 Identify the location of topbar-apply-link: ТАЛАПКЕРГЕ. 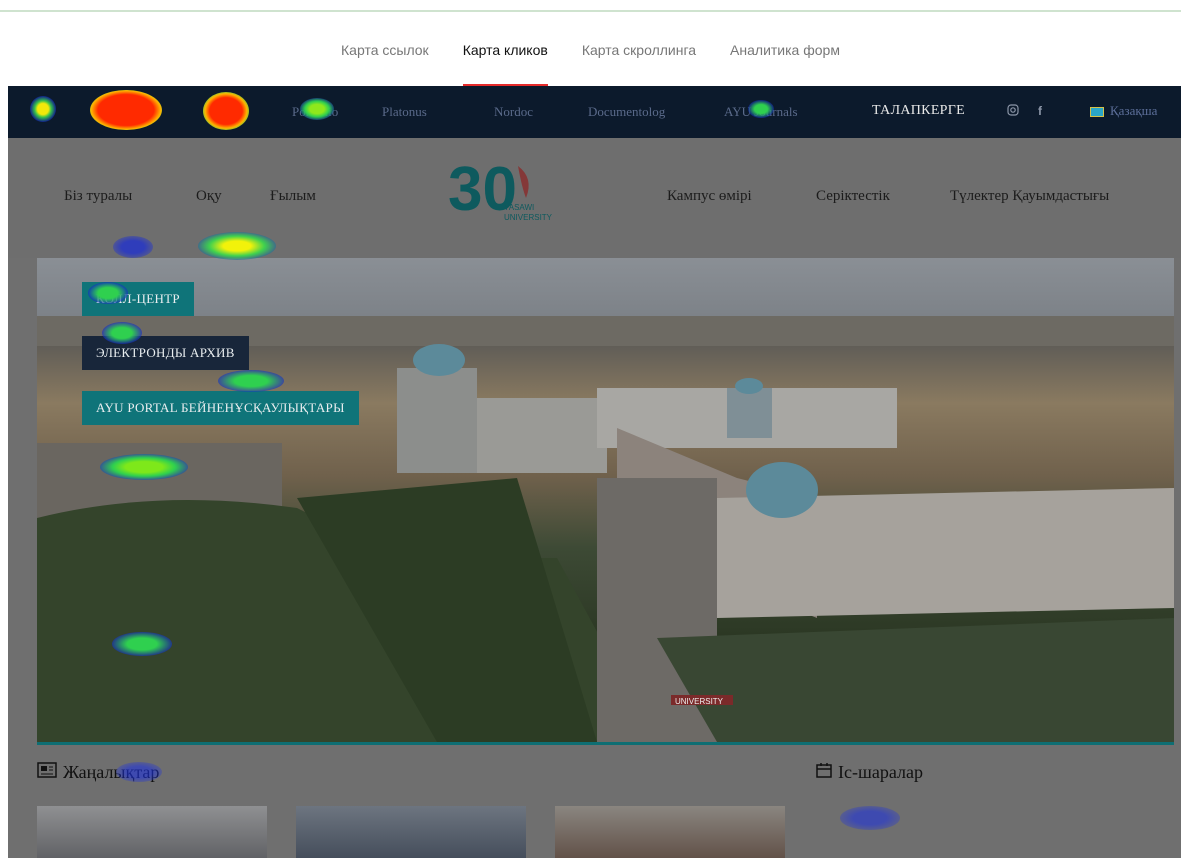
(918, 111).